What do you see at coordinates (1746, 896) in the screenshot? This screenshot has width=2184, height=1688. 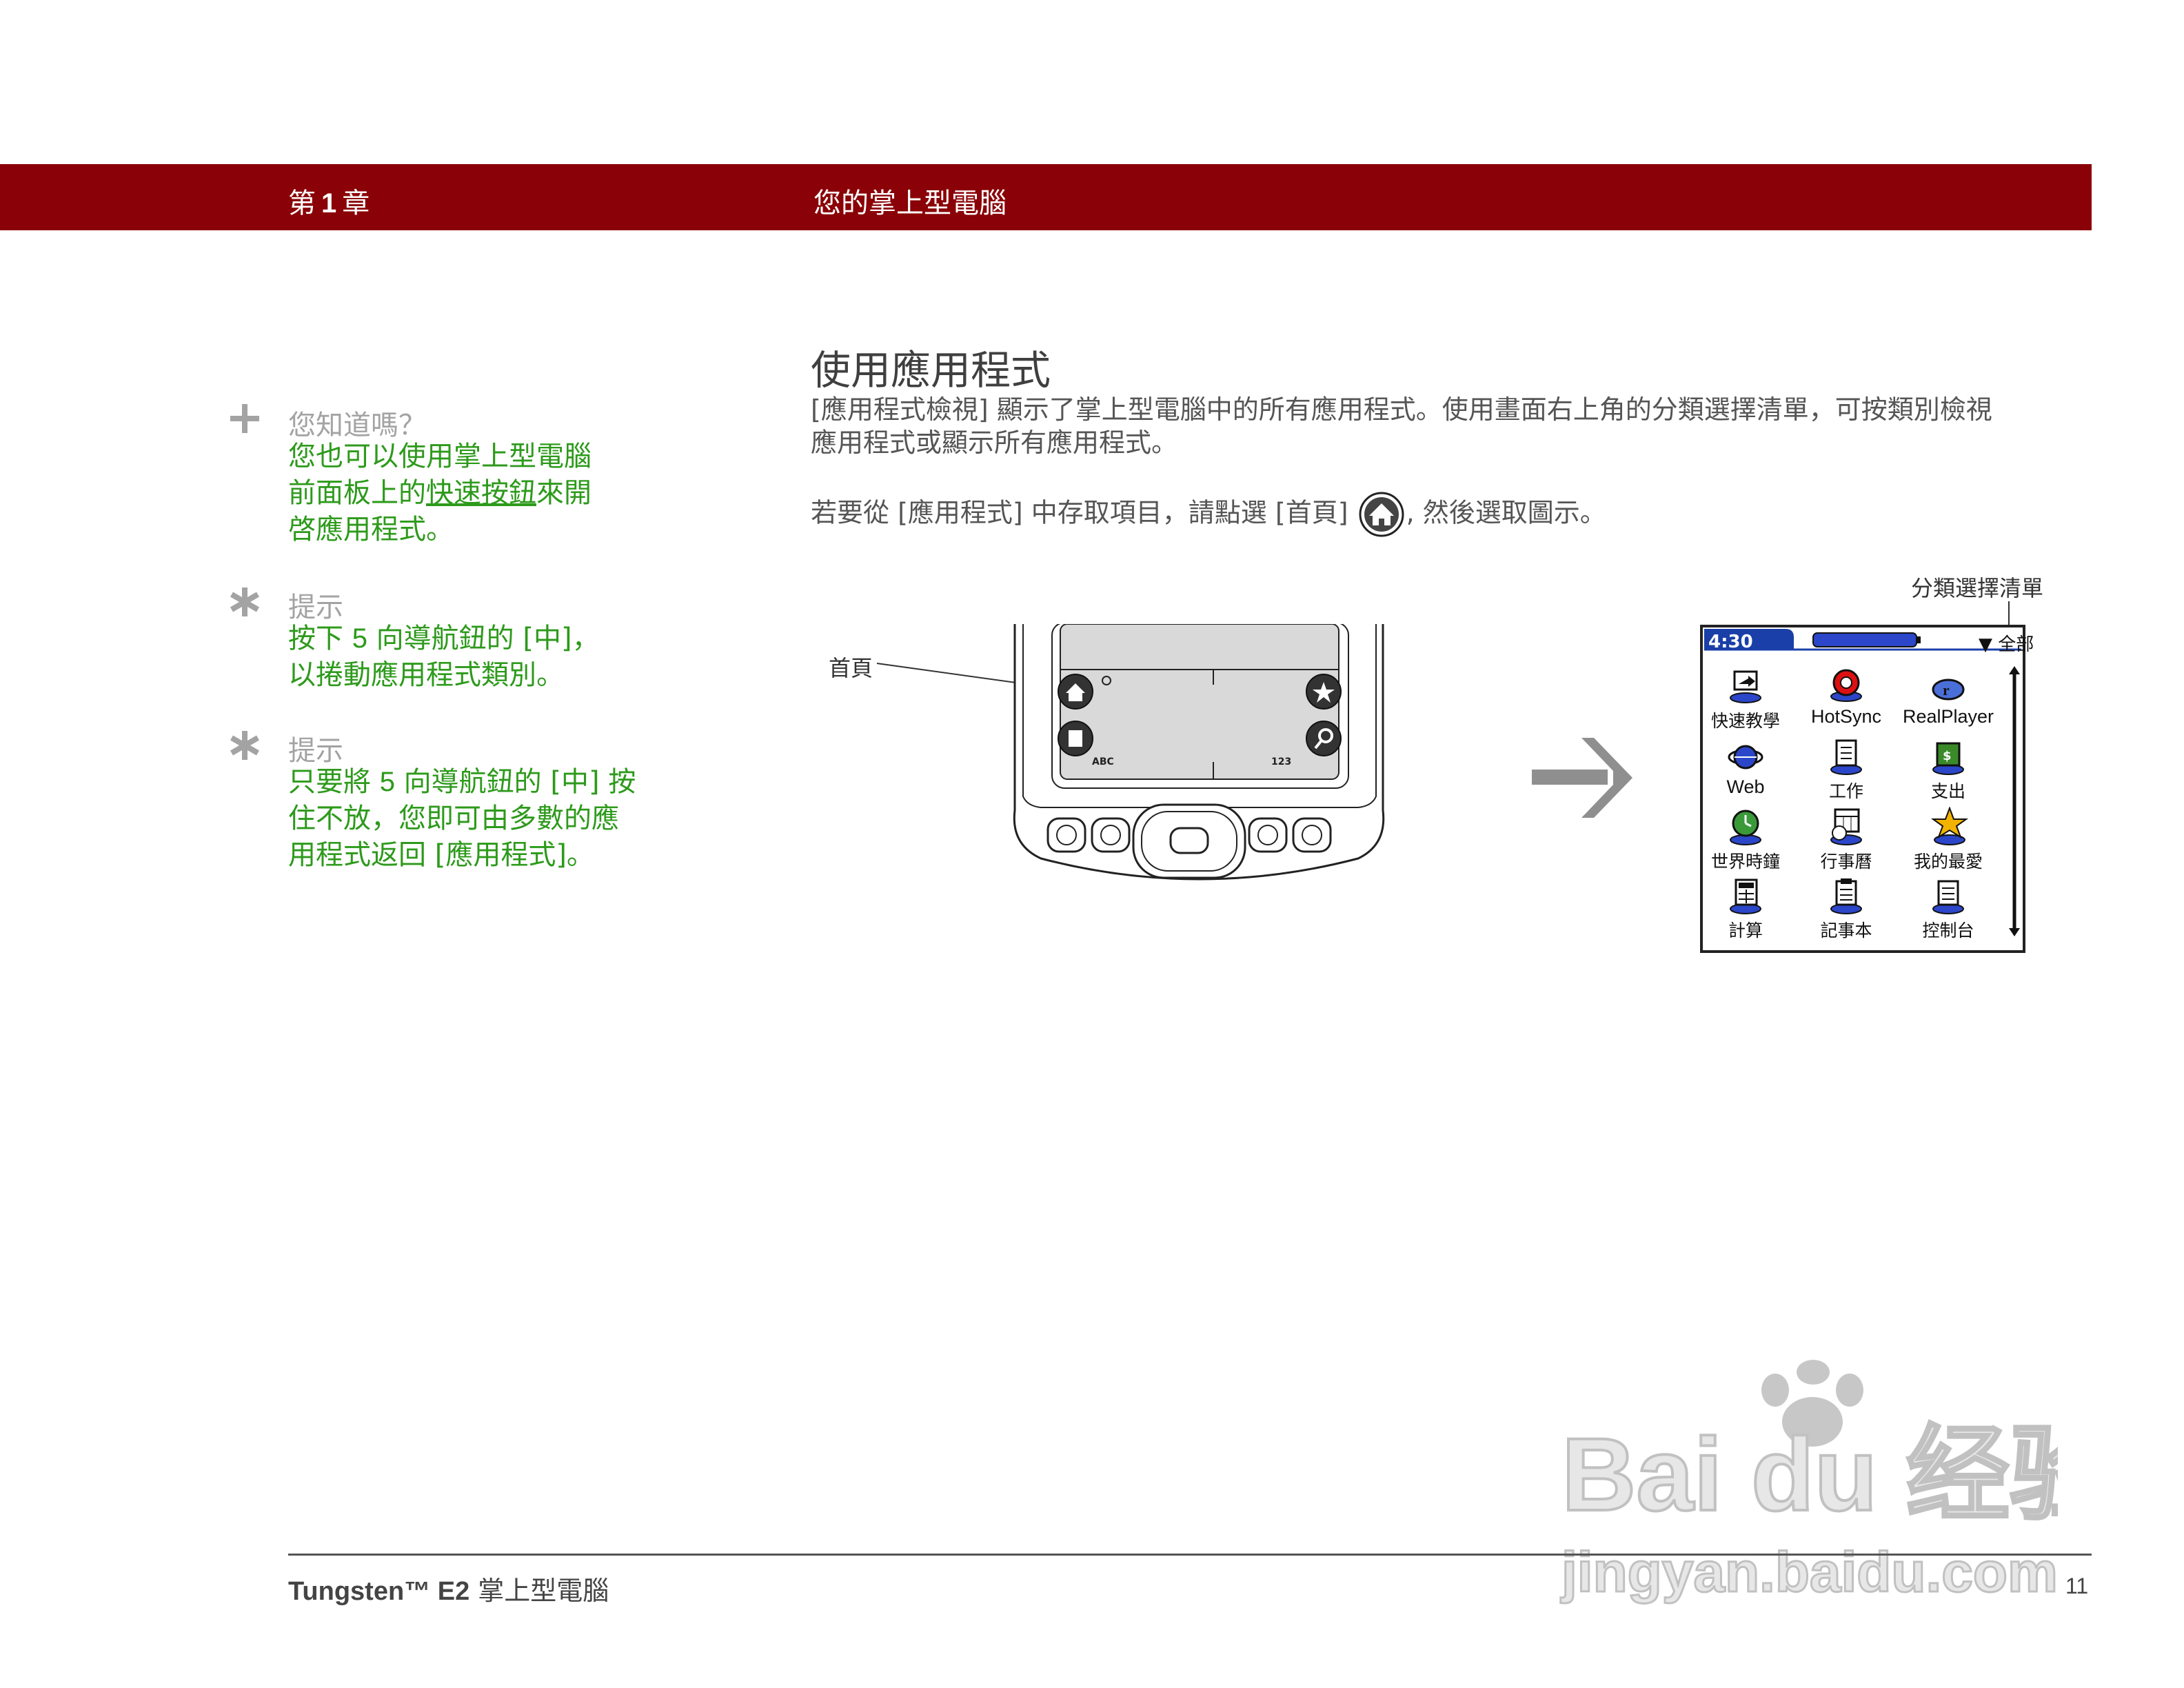 I see `calculator-icon` at bounding box center [1746, 896].